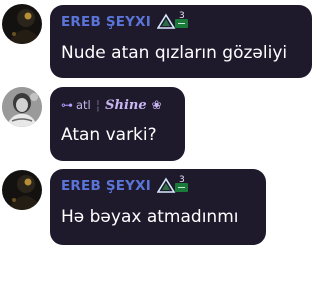 This screenshot has height=297, width=320. What do you see at coordinates (126, 105) in the screenshot?
I see `username: Shine` at bounding box center [126, 105].